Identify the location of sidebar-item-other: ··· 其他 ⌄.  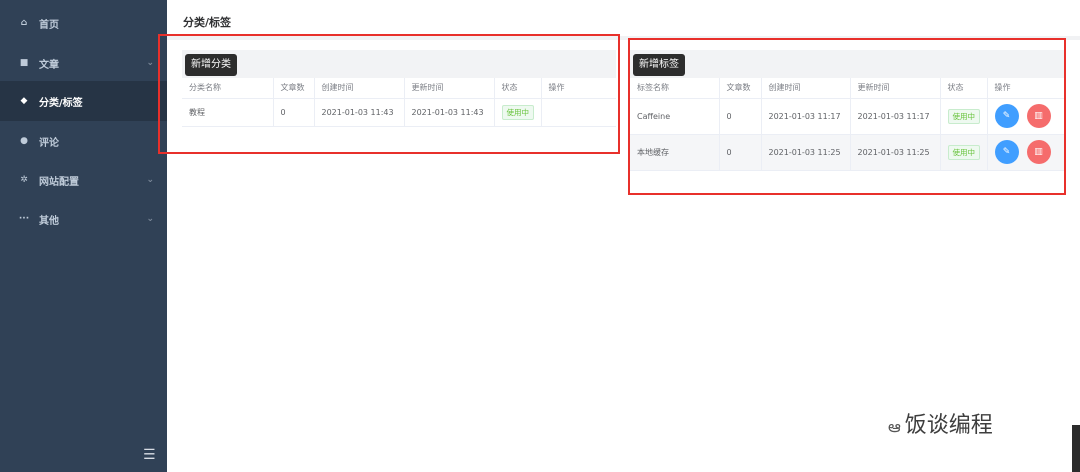
(83, 219).